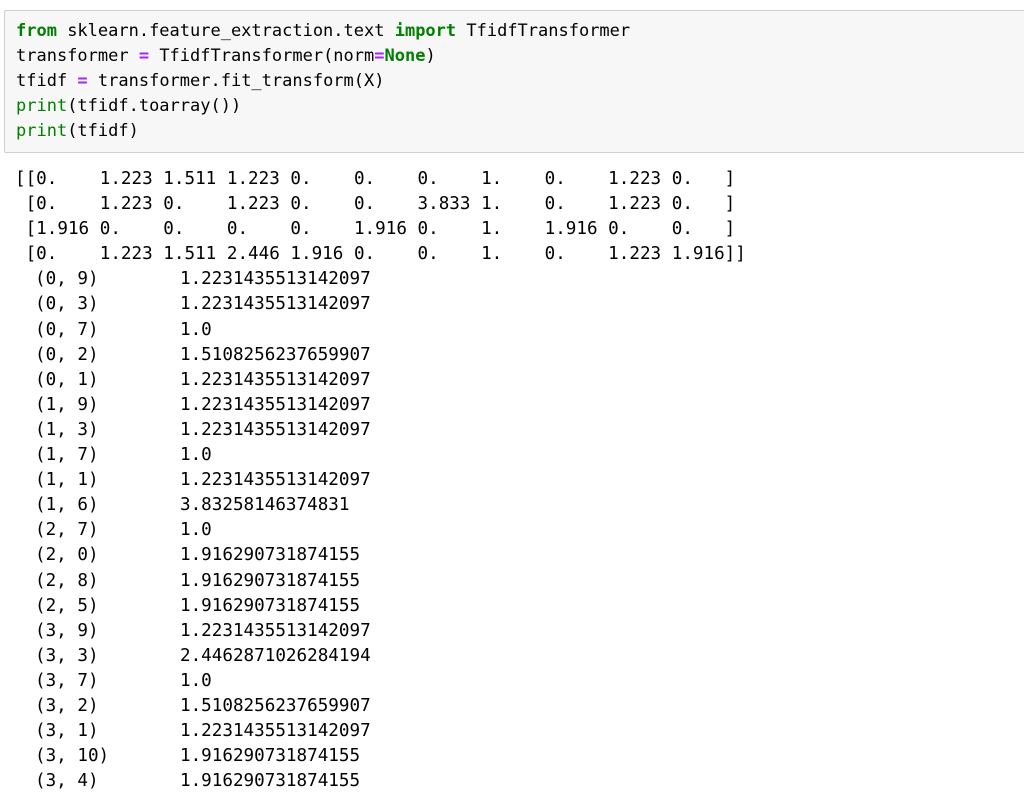  I want to click on code-line-4: print(tfidf.toarray()), so click(128, 106).